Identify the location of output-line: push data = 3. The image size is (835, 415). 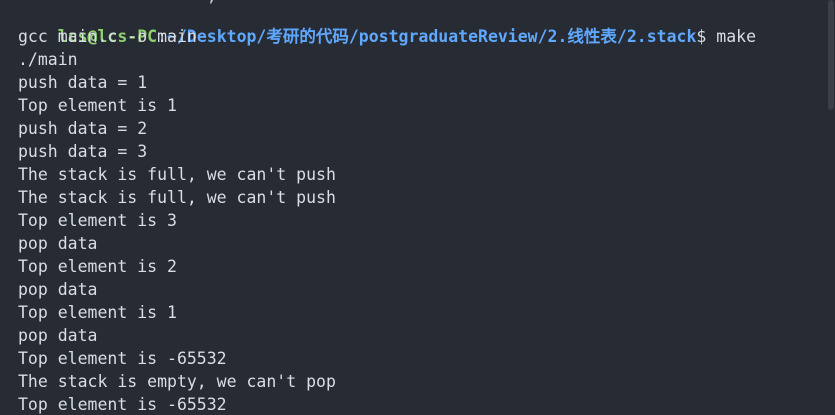
(83, 151).